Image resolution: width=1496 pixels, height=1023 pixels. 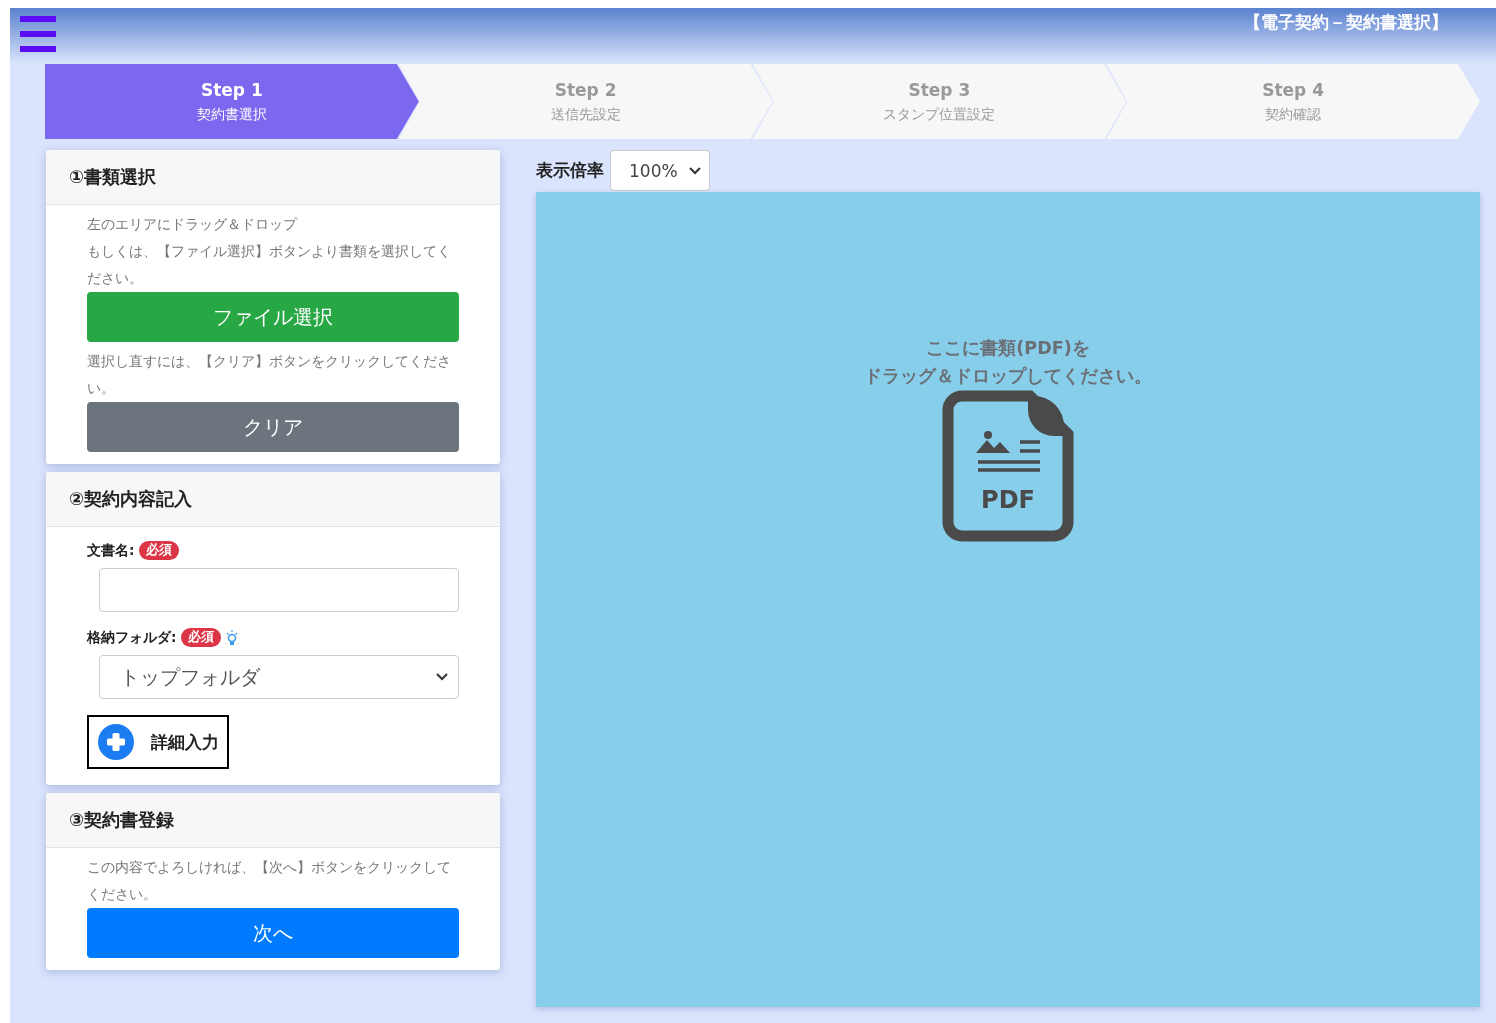 I want to click on zoom-label: 表示倍率, so click(x=570, y=170).